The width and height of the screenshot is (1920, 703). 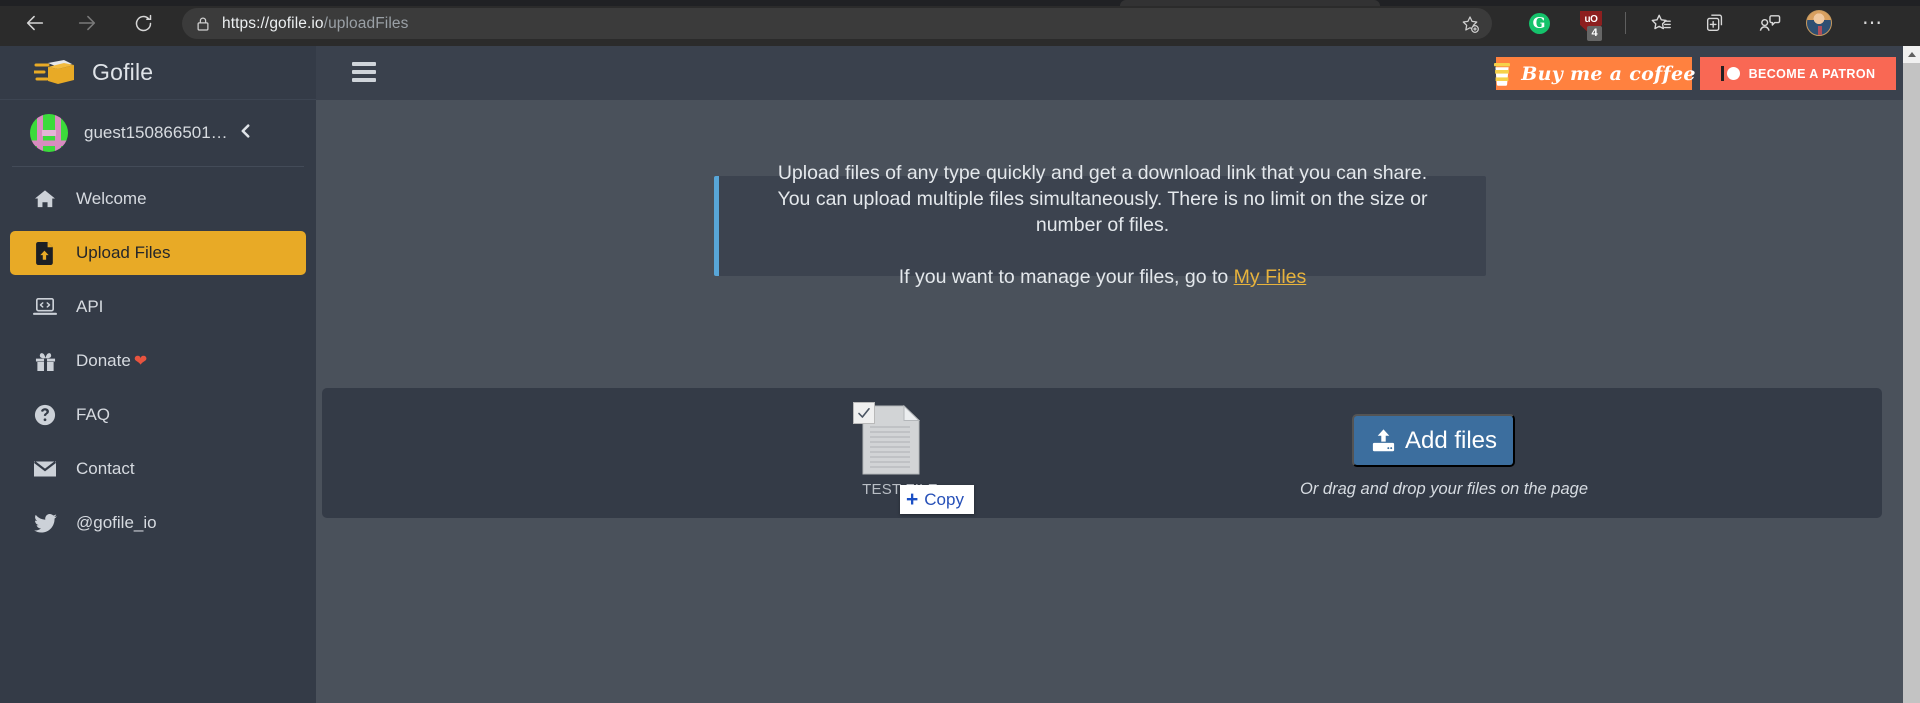 What do you see at coordinates (907, 458) in the screenshot?
I see `drag-ghost: TEST FILE + Copy` at bounding box center [907, 458].